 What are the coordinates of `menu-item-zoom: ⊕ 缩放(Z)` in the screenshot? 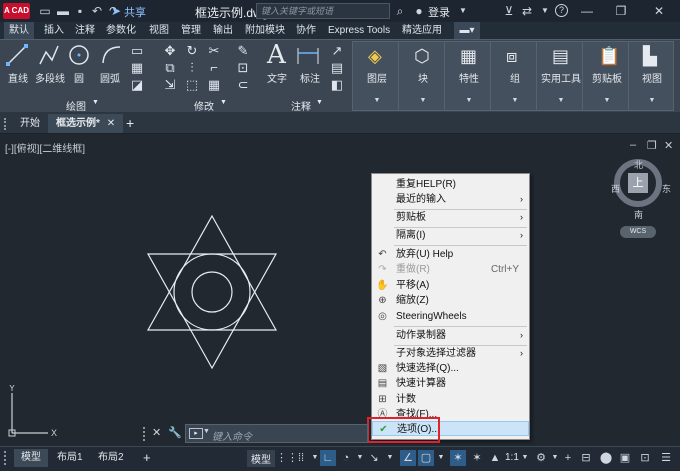 It's located at (450, 300).